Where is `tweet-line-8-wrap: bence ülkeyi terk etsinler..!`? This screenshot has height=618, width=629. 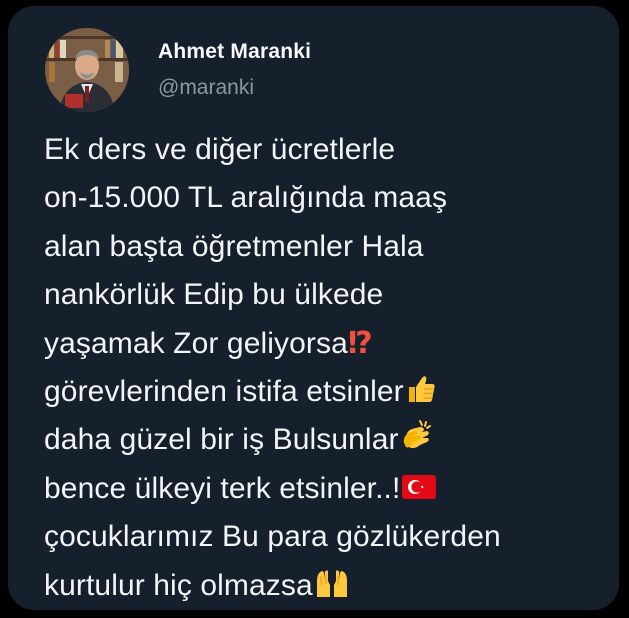 tweet-line-8-wrap: bence ülkeyi terk etsinler..! is located at coordinates (329, 489).